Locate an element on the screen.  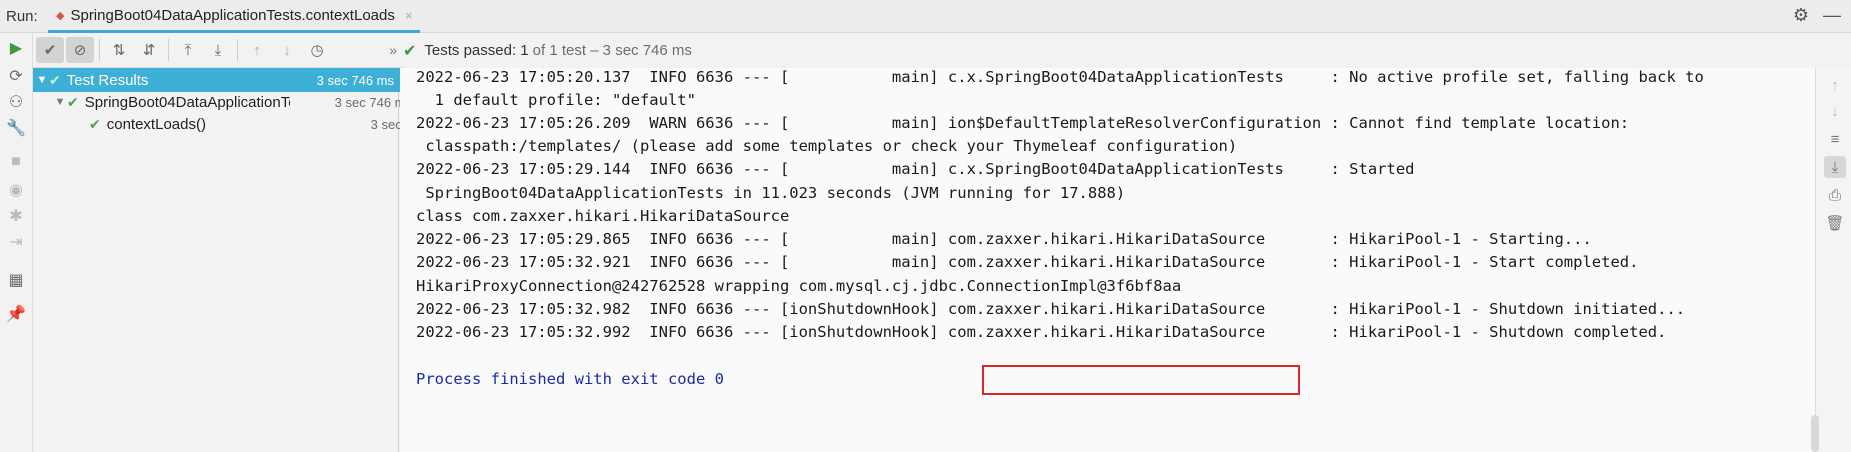
more-chevron-icon: » is located at coordinates (393, 50).